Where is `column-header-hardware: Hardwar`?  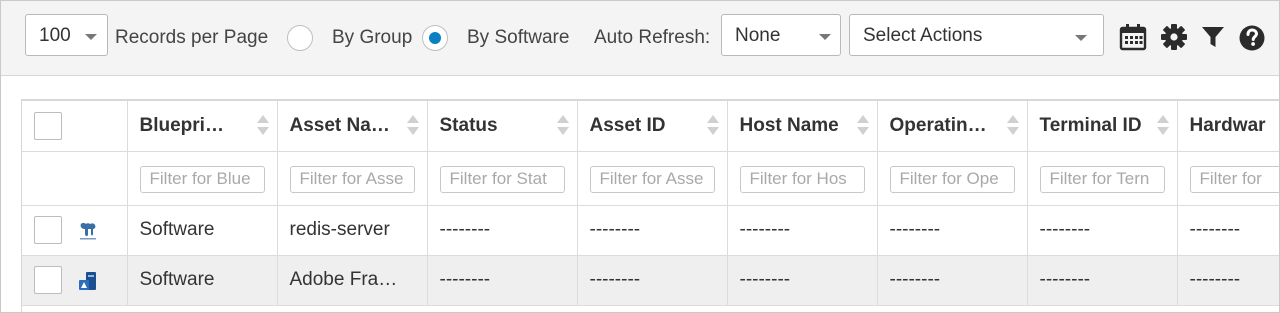 column-header-hardware: Hardwar is located at coordinates (1228, 126).